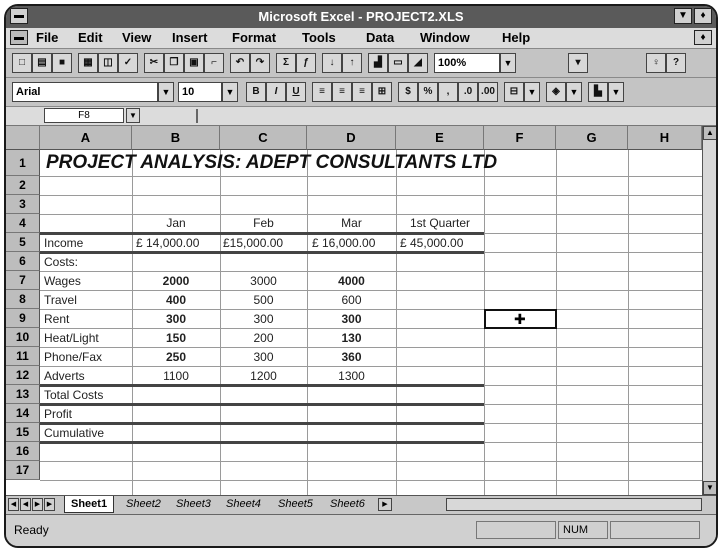 This screenshot has height=552, width=724. Describe the element at coordinates (200, 92) in the screenshot. I see `font-size-box: 10` at that location.